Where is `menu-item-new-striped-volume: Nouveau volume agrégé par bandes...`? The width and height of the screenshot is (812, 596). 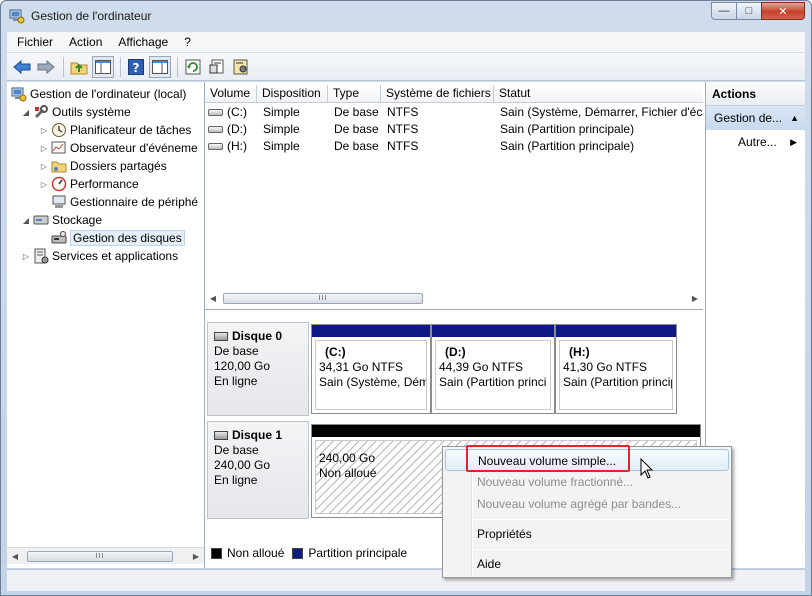 menu-item-new-striped-volume: Nouveau volume agrégé par bandes... is located at coordinates (579, 504).